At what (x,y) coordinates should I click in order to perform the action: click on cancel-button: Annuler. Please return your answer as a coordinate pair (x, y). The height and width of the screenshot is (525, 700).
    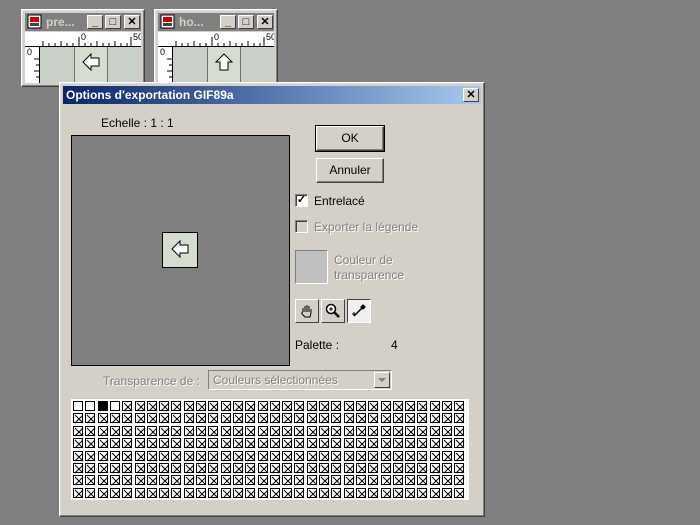
    Looking at the image, I should click on (350, 170).